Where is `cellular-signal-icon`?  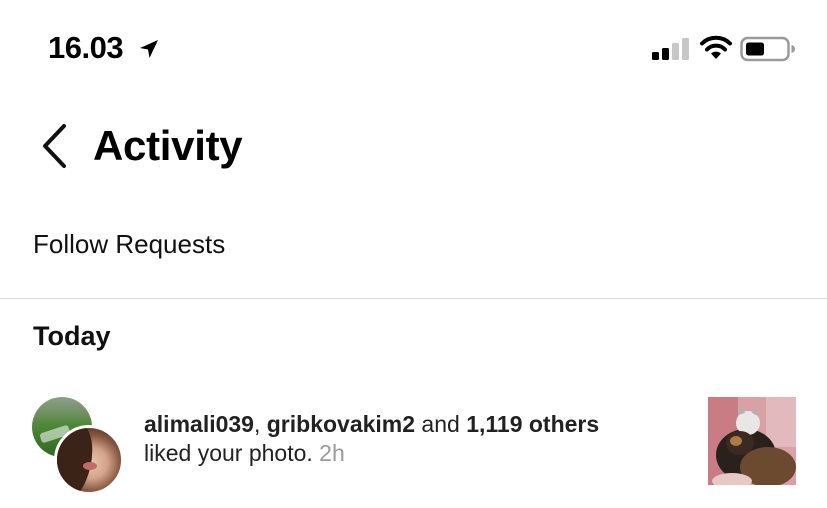
cellular-signal-icon is located at coordinates (670, 49).